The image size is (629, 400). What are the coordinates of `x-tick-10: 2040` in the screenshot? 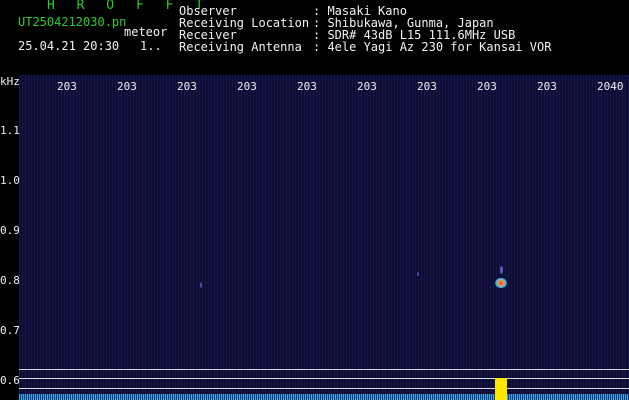 It's located at (610, 86).